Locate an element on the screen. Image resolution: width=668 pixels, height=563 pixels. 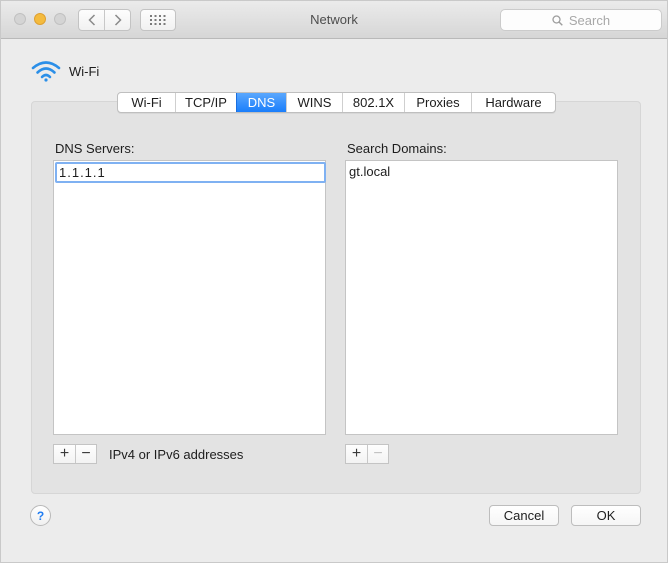
dns-server-entry: 1.1.1.1 is located at coordinates (190, 172).